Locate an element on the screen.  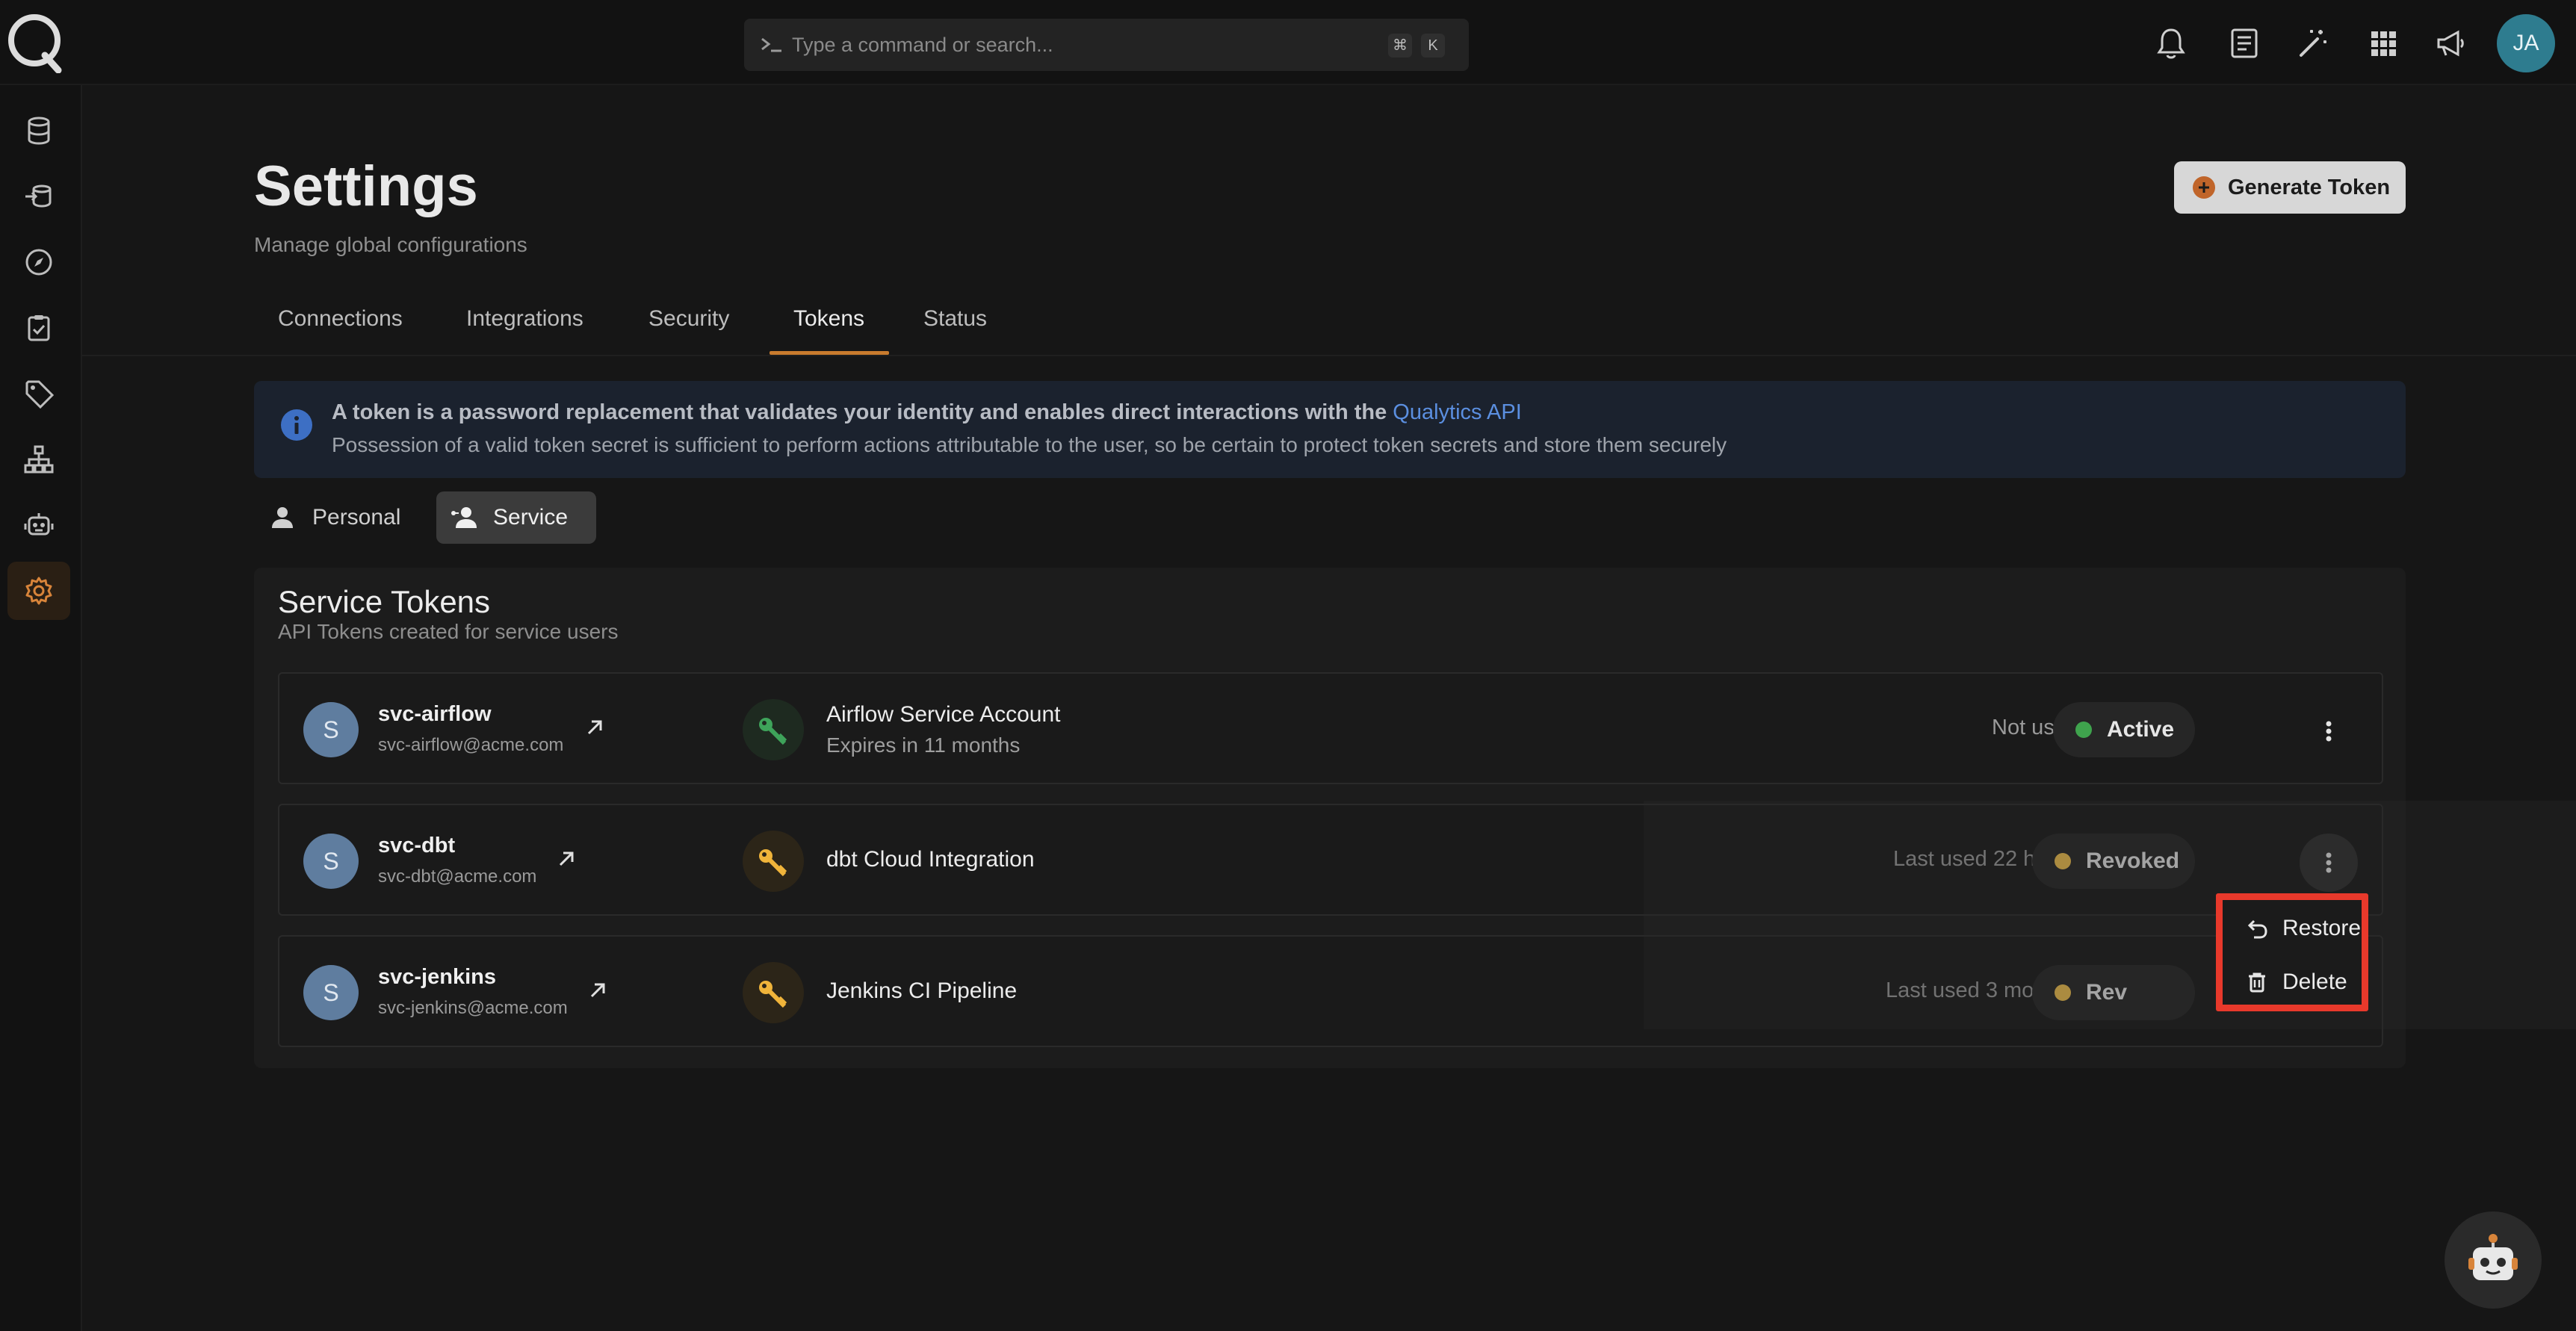
service-tokens-toggle: Service is located at coordinates (516, 517).